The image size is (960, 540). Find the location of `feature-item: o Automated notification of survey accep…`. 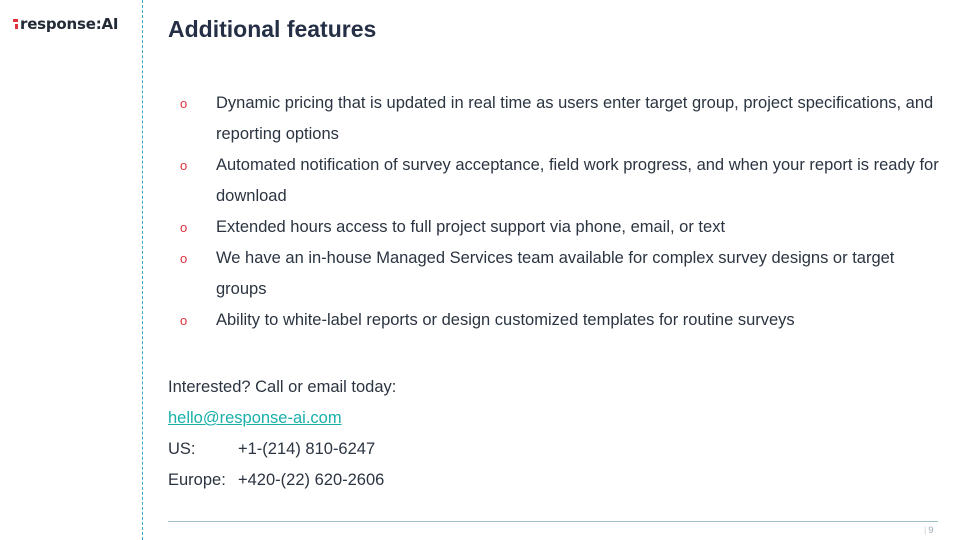

feature-item: o Automated notification of survey accep… is located at coordinates (560, 181).